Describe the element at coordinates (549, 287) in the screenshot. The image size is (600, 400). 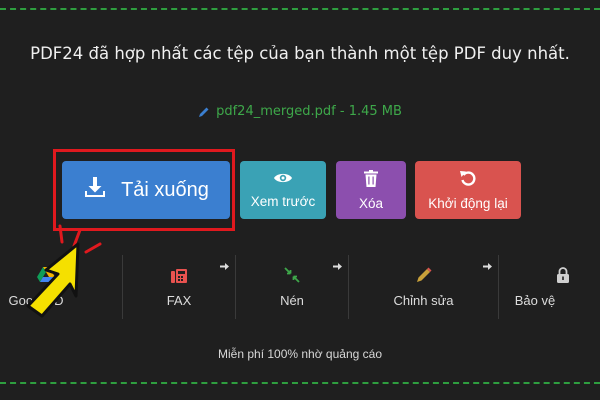
I see `tool-protect: Bảo vệ` at that location.